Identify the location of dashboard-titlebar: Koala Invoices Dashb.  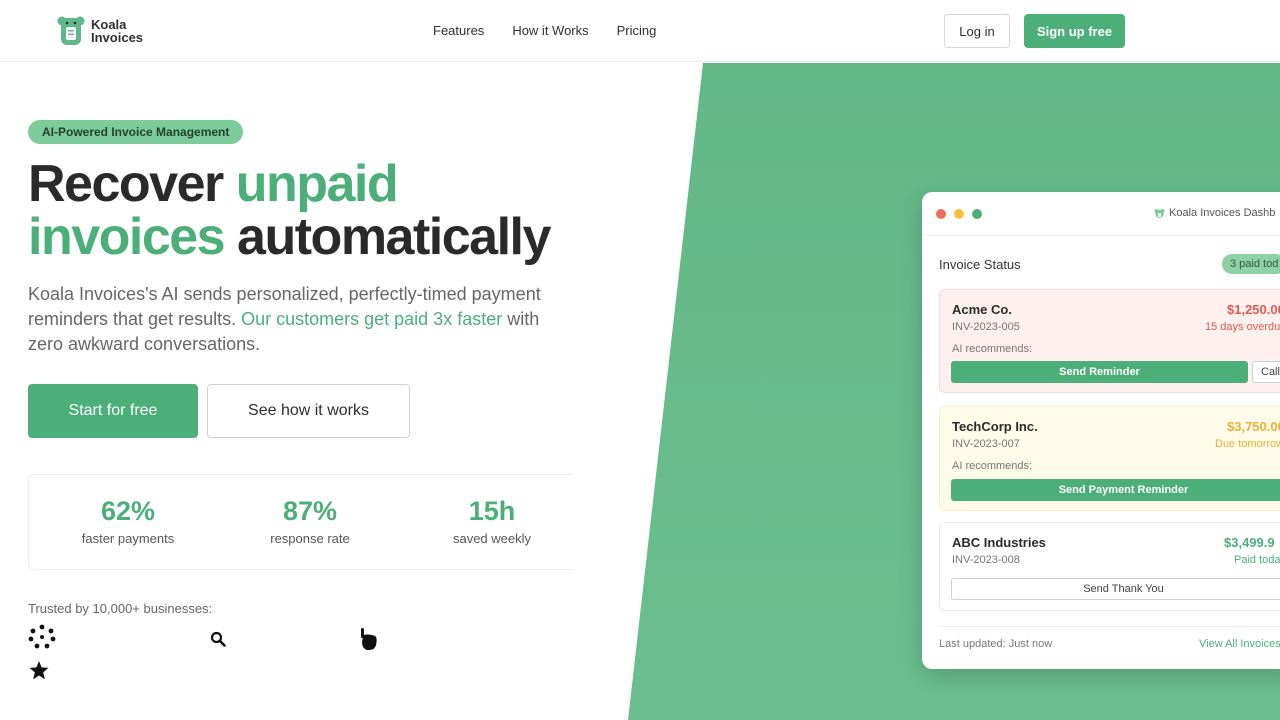
(1101, 214).